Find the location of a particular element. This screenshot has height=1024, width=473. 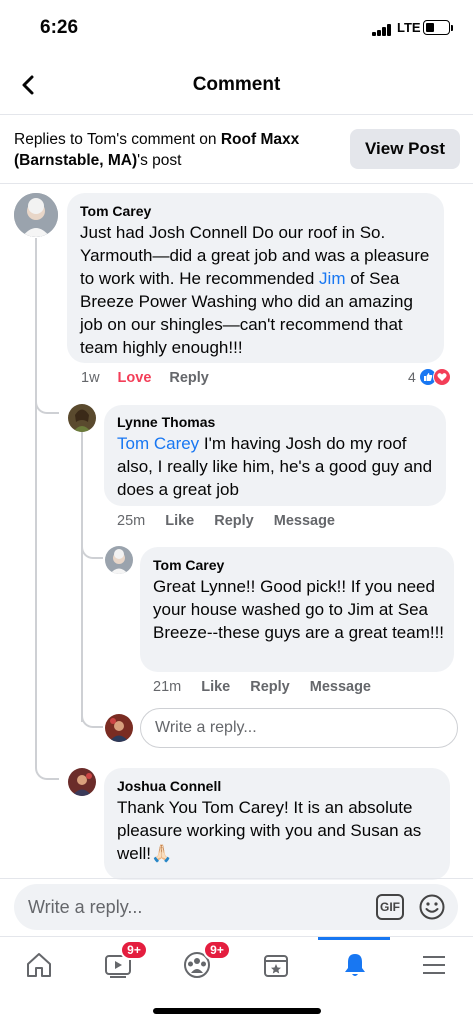

mention-link: Tom Carey is located at coordinates (158, 443).